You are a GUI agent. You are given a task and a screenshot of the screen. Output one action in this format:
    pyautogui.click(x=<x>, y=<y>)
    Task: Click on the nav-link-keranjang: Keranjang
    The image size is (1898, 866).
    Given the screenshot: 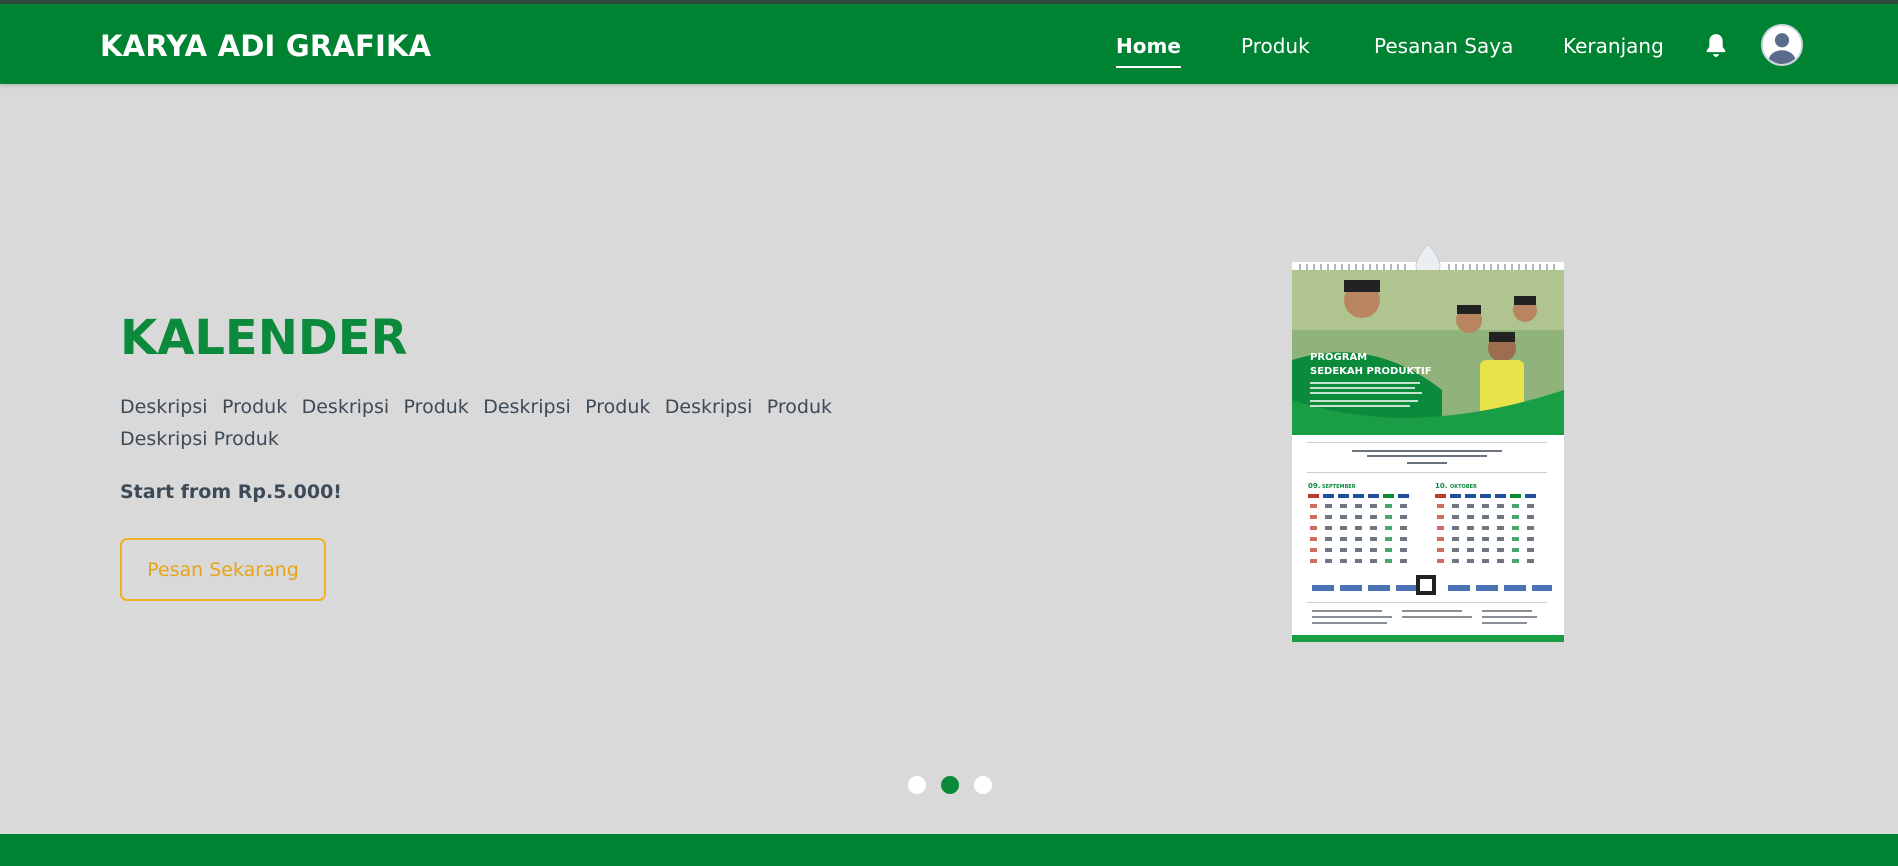 What is the action you would take?
    pyautogui.click(x=1613, y=46)
    